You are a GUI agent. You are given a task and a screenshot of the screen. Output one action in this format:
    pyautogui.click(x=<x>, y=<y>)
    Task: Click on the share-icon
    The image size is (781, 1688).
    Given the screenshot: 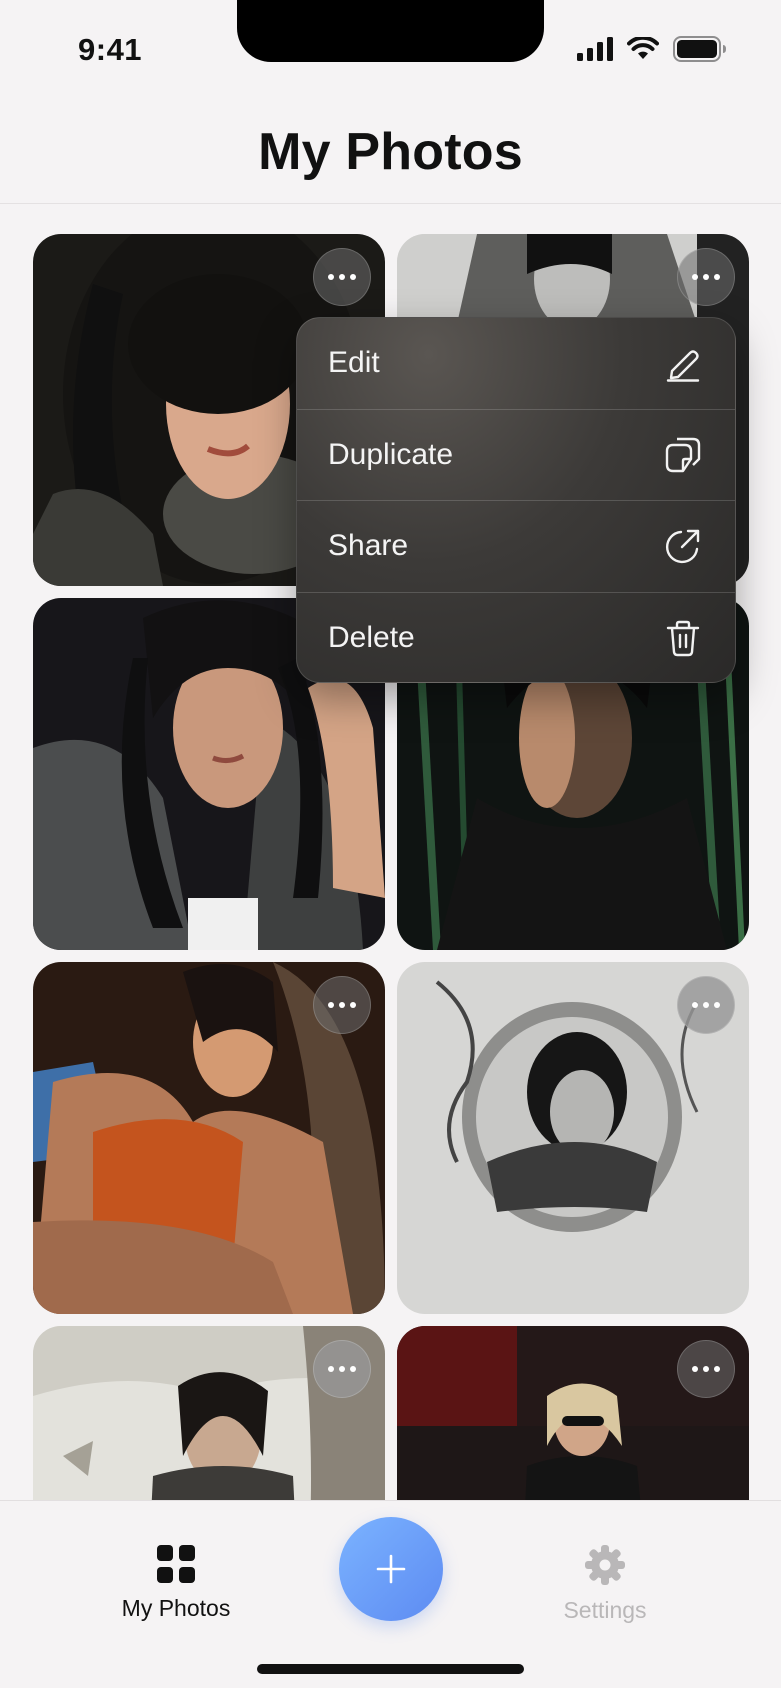 What is the action you would take?
    pyautogui.click(x=683, y=546)
    